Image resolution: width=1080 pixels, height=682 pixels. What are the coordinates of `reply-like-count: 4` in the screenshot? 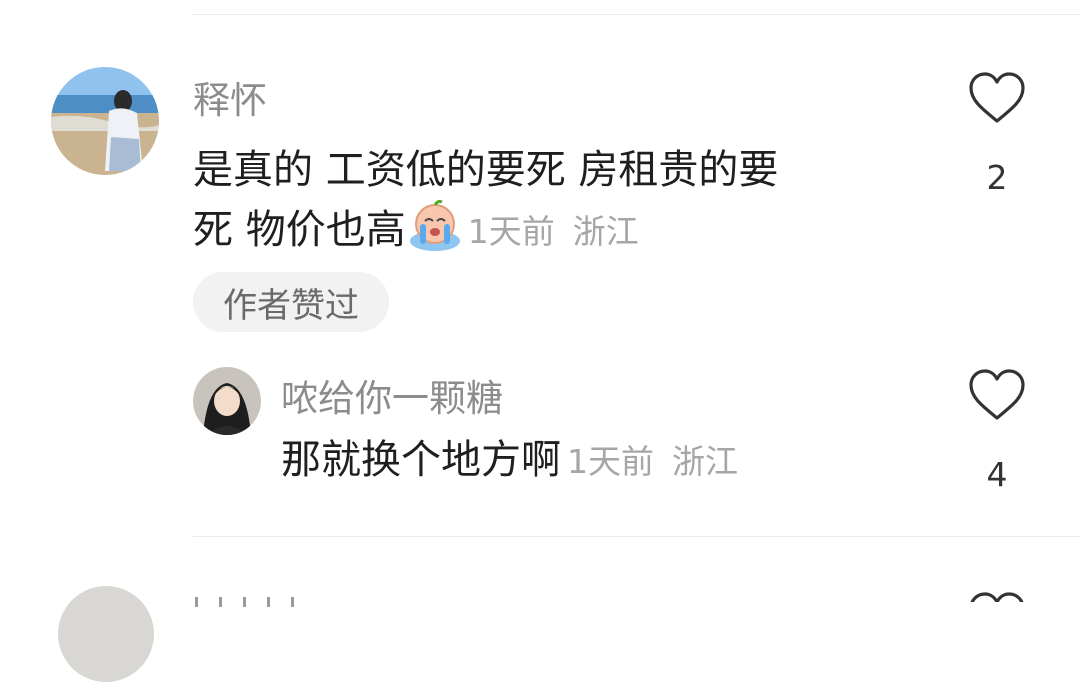 It's located at (997, 474).